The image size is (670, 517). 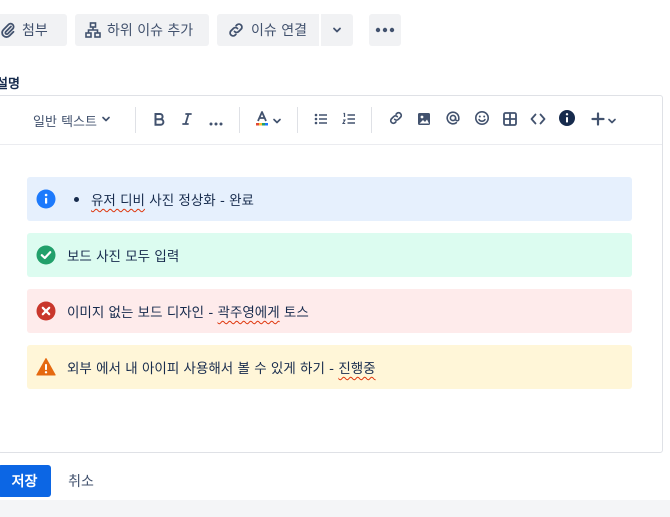 I want to click on attach-button: 첨부, so click(x=33, y=30).